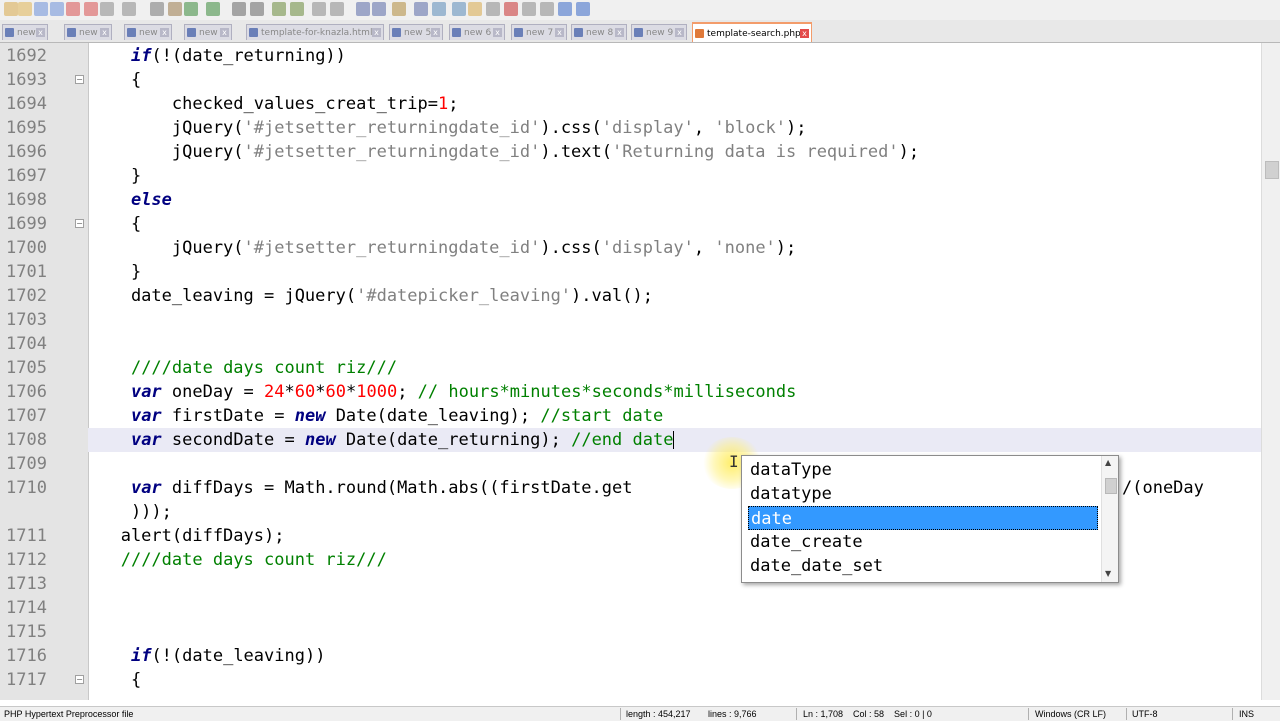 The image size is (1280, 721). What do you see at coordinates (25, 32) in the screenshot?
I see `tab-file: new 1x` at bounding box center [25, 32].